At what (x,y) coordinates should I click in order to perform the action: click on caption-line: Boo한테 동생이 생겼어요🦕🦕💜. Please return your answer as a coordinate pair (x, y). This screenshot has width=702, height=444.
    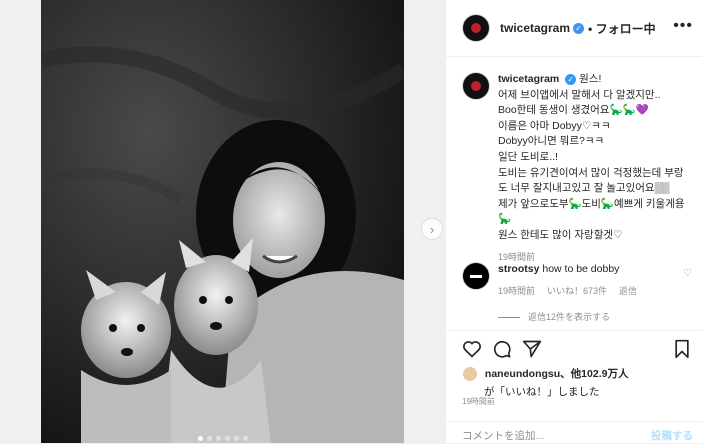
    Looking at the image, I should click on (573, 110).